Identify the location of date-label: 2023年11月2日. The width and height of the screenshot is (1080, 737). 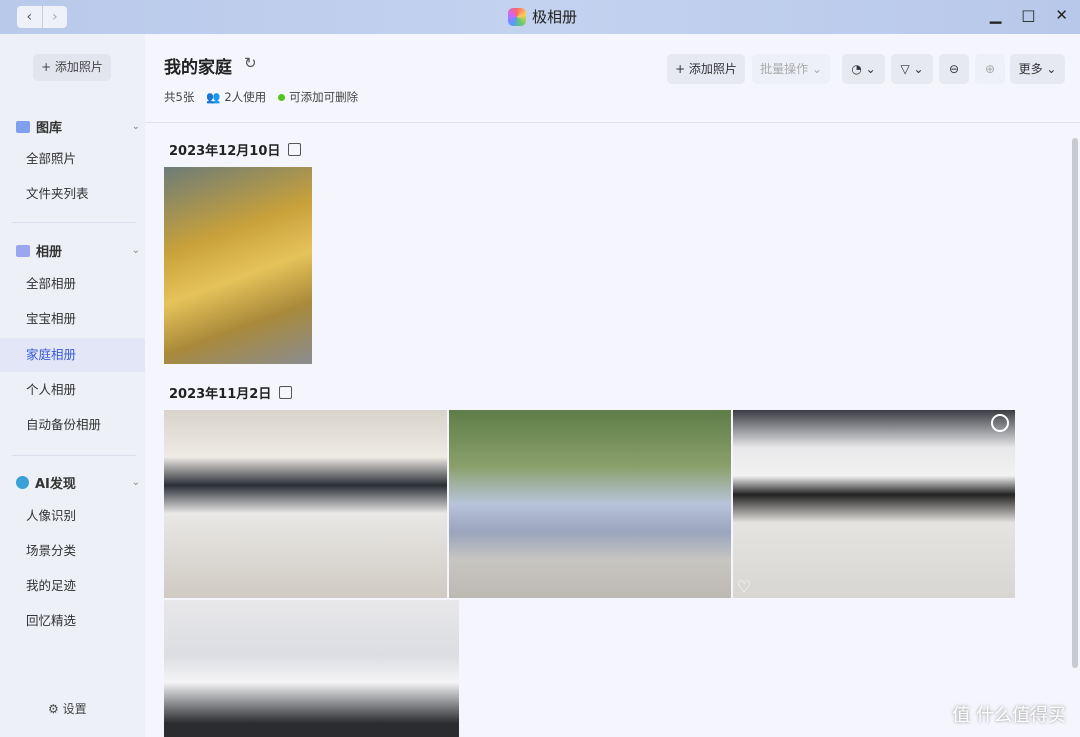
(220, 394).